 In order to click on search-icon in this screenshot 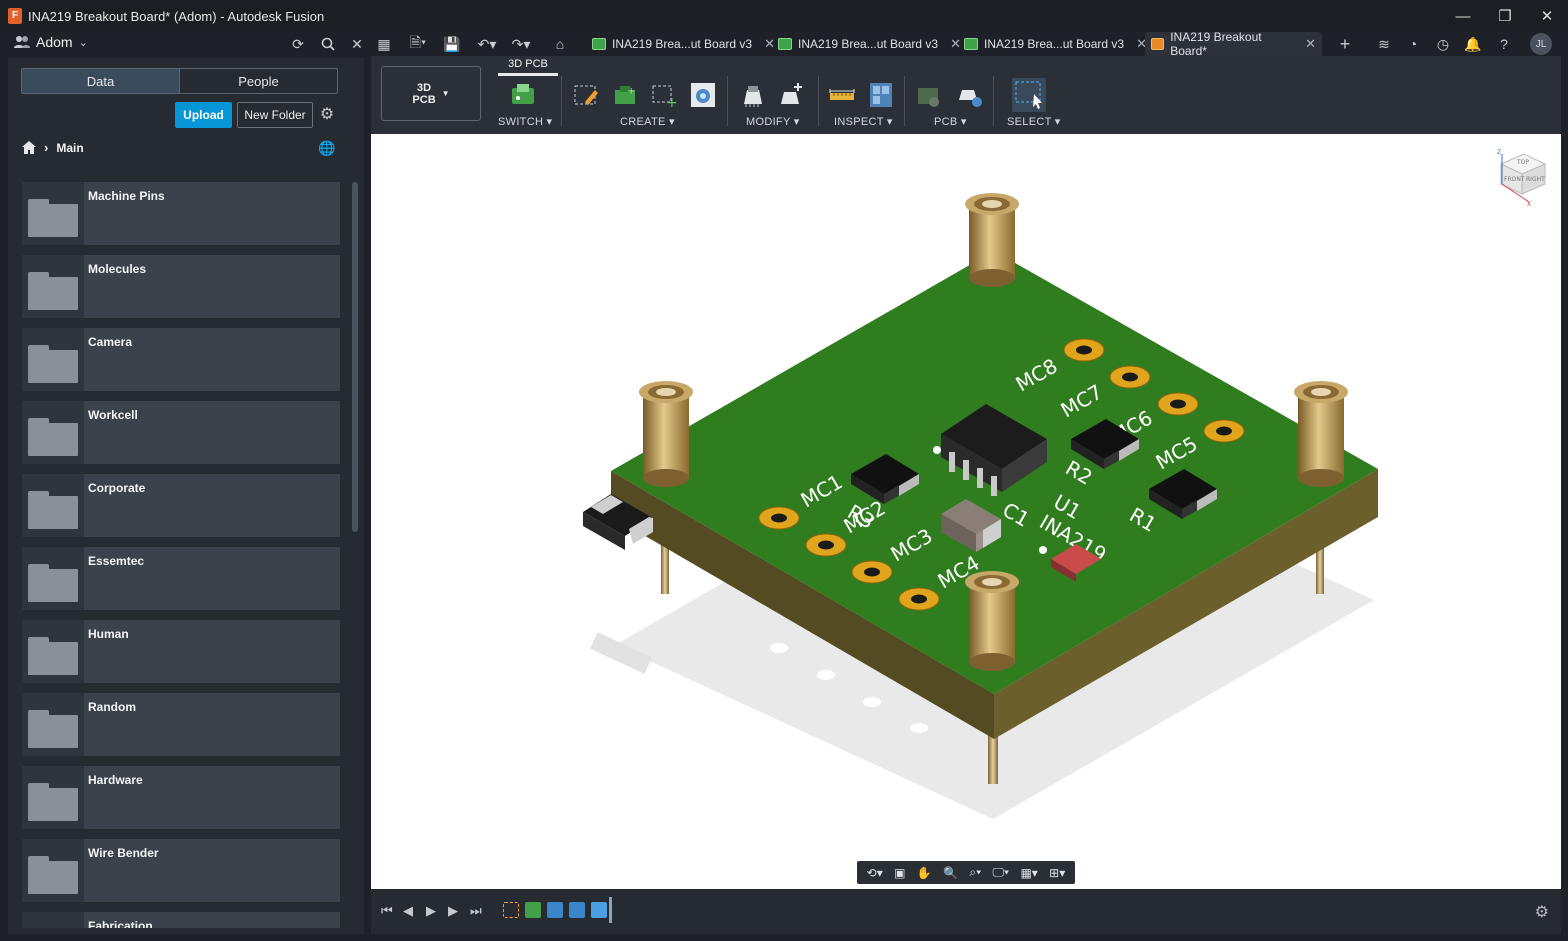, I will do `click(328, 44)`.